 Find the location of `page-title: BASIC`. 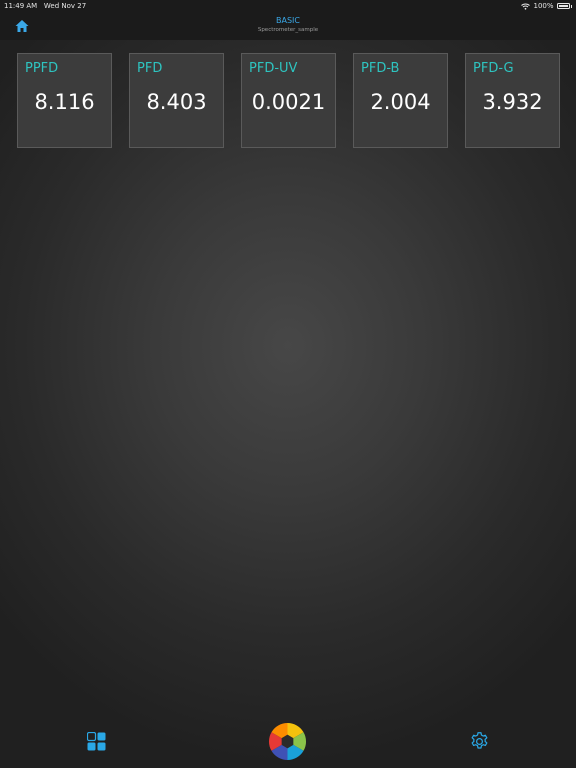

page-title: BASIC is located at coordinates (288, 20).